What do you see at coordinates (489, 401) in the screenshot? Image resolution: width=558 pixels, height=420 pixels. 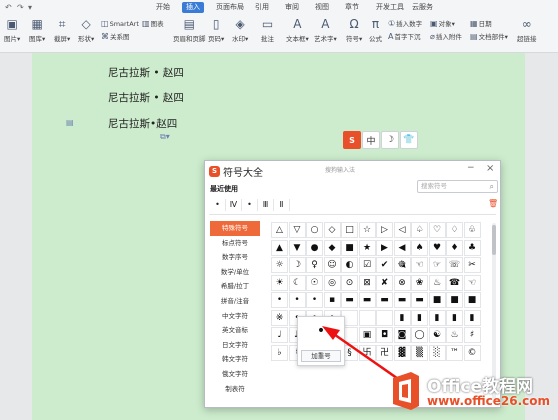 I see `watermark-url: www.office26.com` at bounding box center [489, 401].